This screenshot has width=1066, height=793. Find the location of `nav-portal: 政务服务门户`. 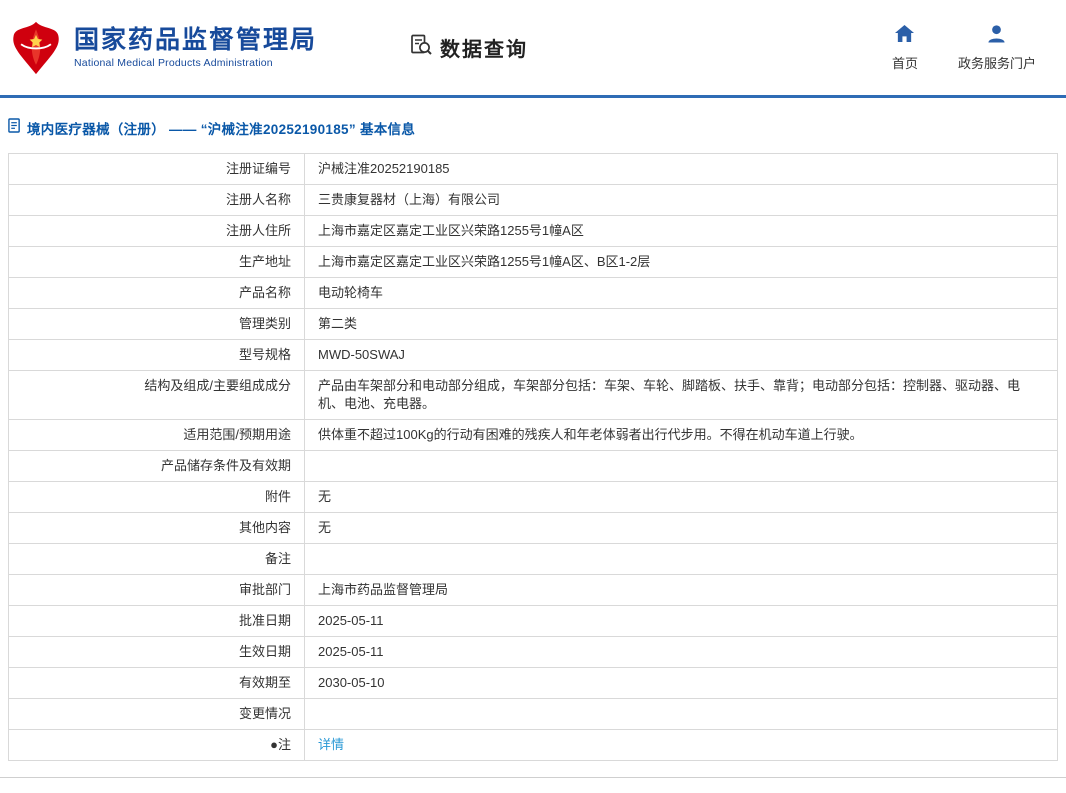

nav-portal: 政务服务门户 is located at coordinates (997, 48).